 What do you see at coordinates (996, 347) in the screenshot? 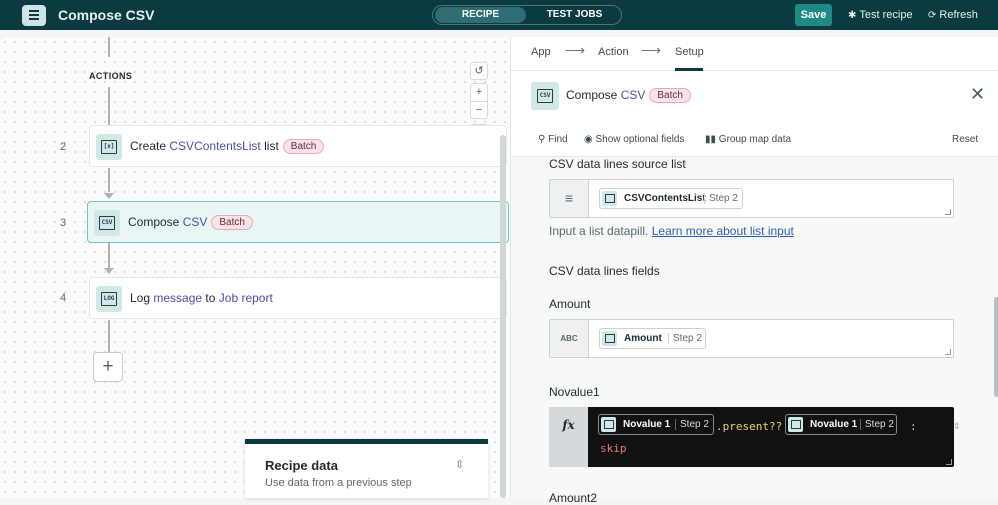
I see `panel-scrollbar` at bounding box center [996, 347].